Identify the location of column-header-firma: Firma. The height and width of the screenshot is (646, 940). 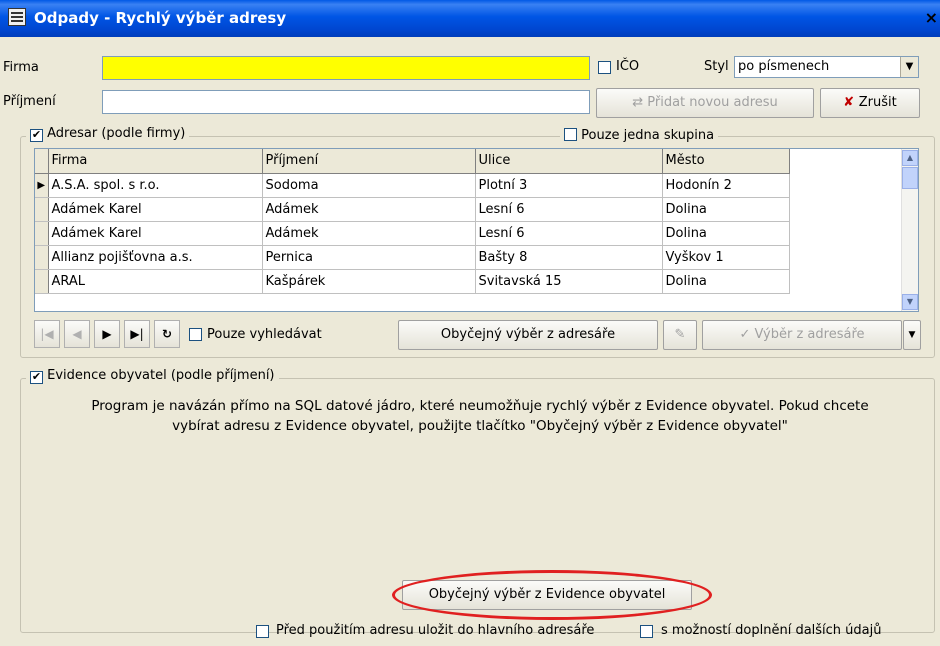
(155, 161).